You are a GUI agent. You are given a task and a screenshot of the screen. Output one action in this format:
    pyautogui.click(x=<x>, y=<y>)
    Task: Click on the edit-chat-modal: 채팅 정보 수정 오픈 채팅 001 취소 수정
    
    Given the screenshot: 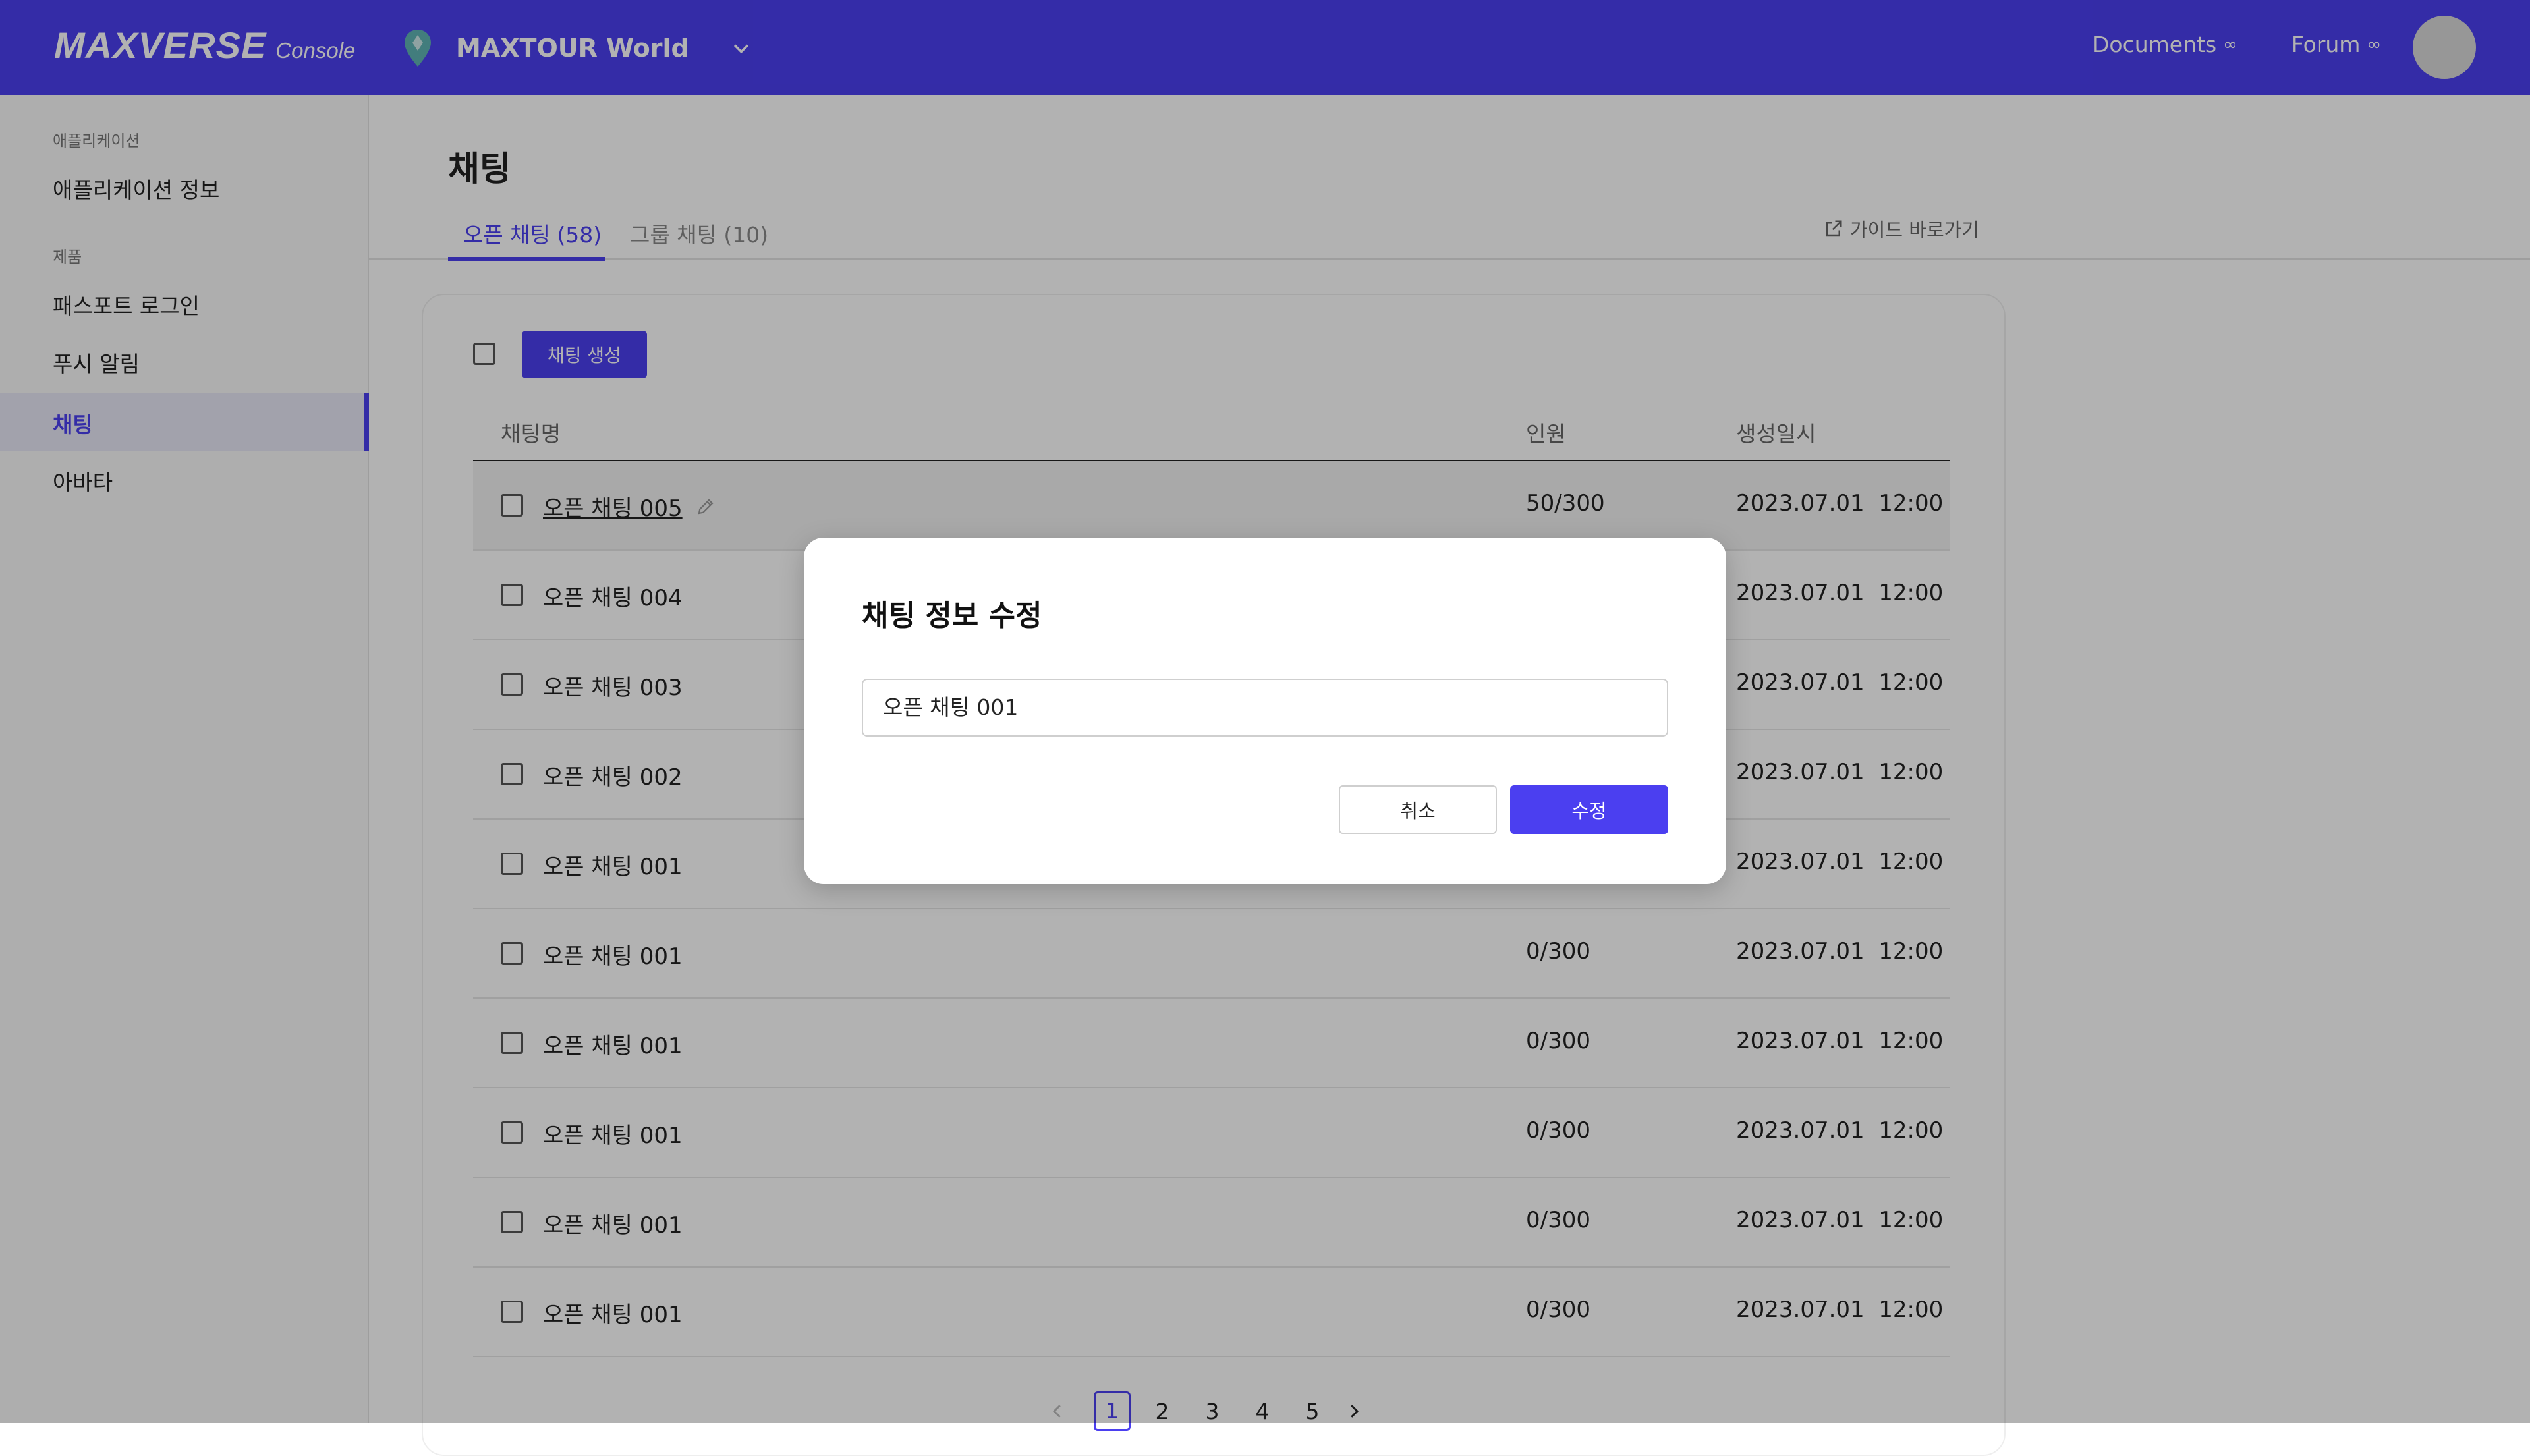 What is the action you would take?
    pyautogui.click(x=1265, y=711)
    